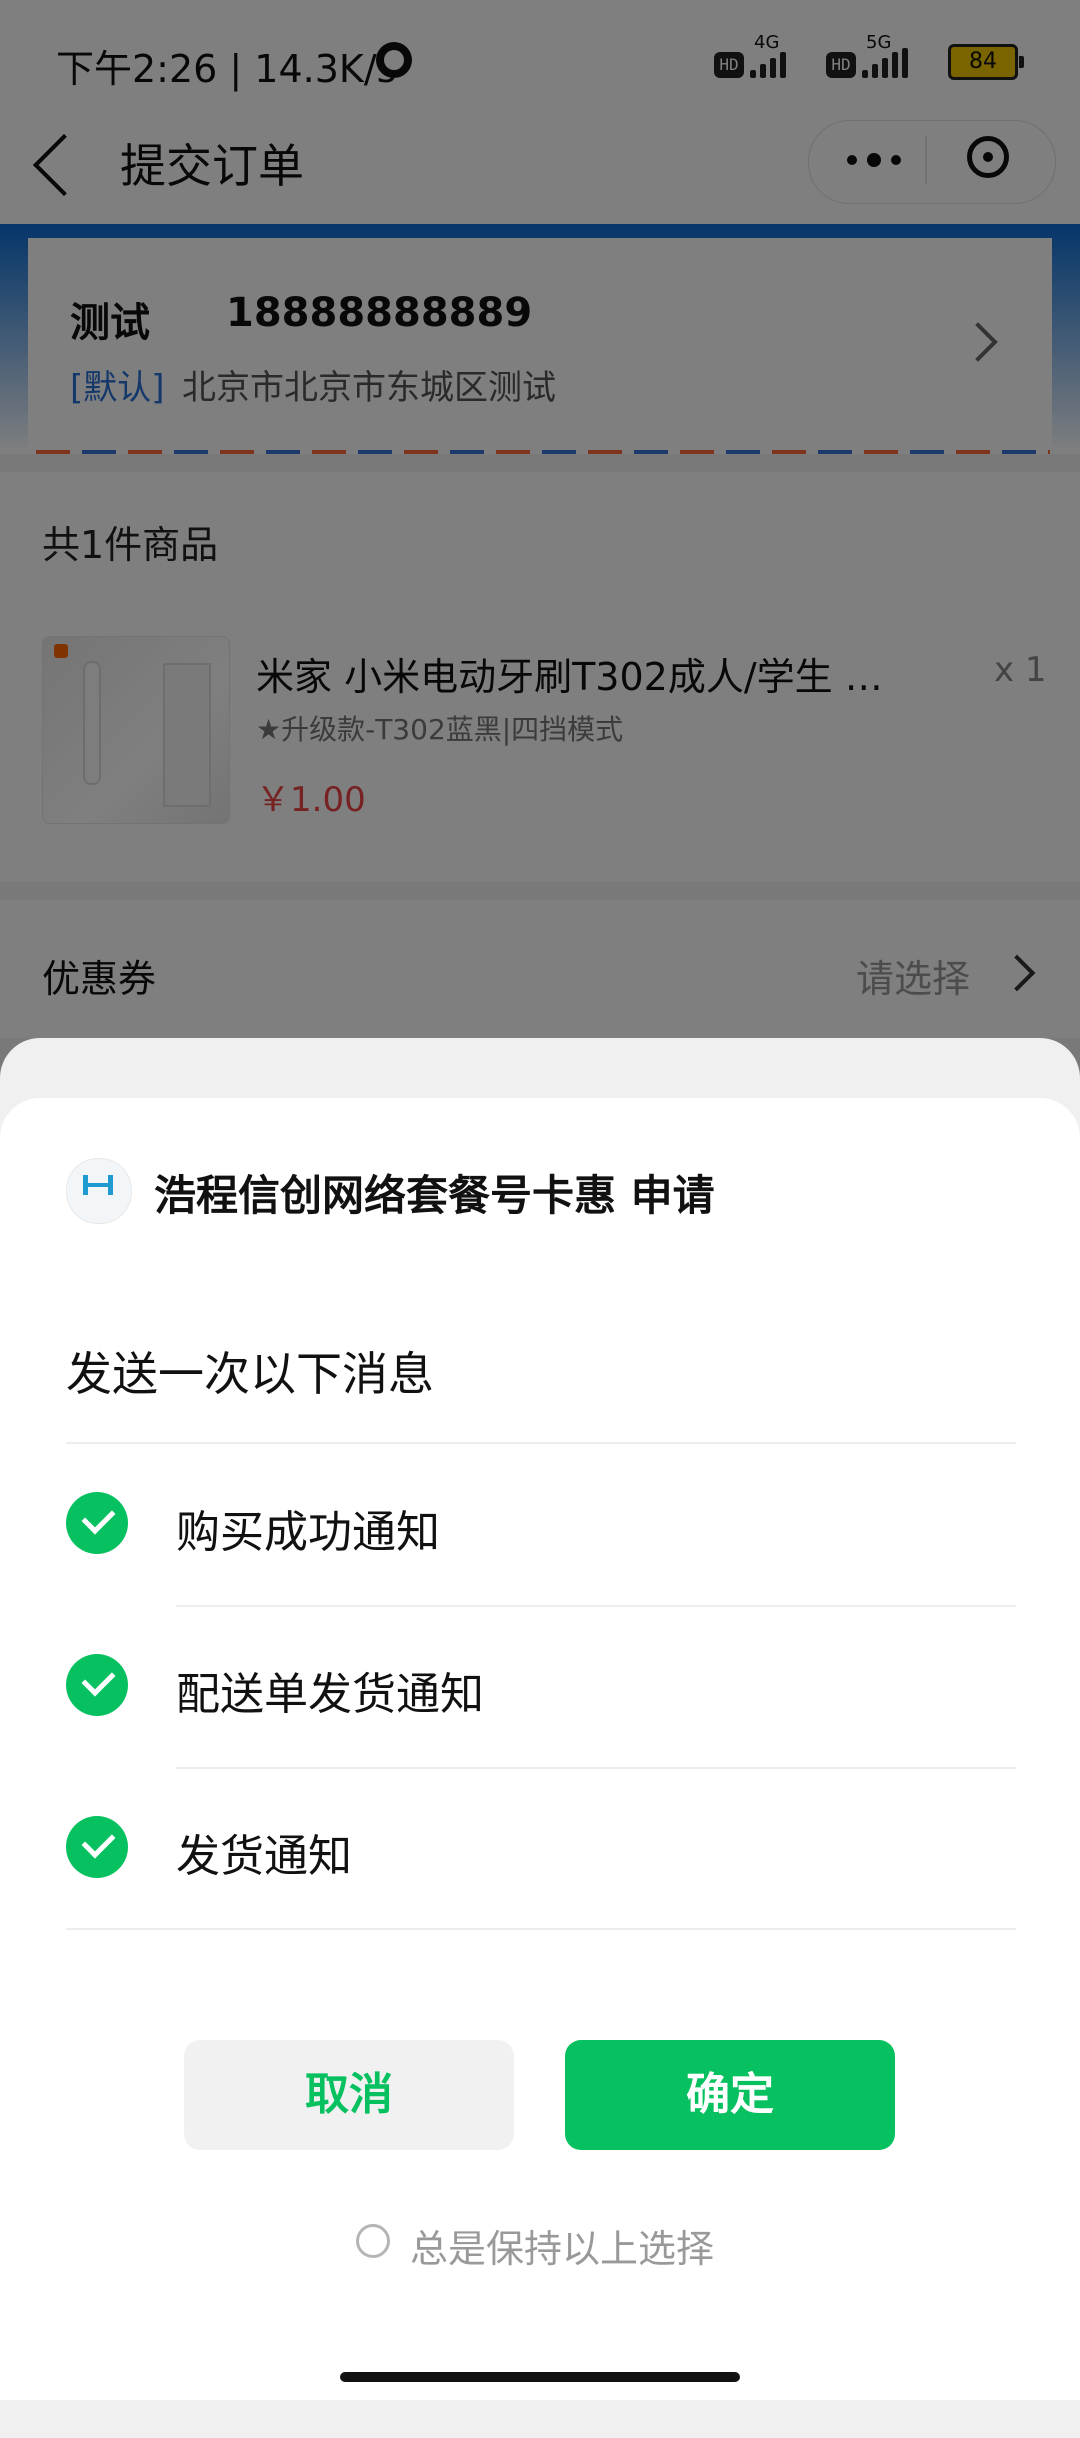 The height and width of the screenshot is (2438, 1080). What do you see at coordinates (540, 2377) in the screenshot?
I see `home-indicator` at bounding box center [540, 2377].